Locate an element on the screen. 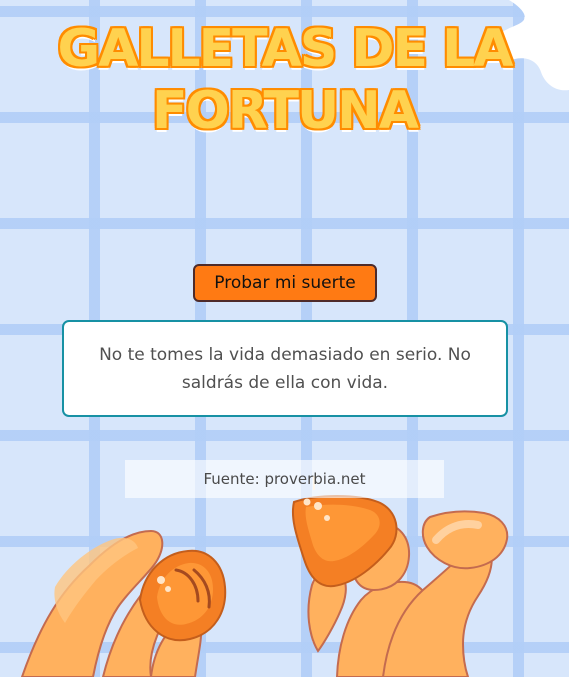 This screenshot has height=677, width=569. source-text: Fuente: proverbia.net is located at coordinates (284, 479).